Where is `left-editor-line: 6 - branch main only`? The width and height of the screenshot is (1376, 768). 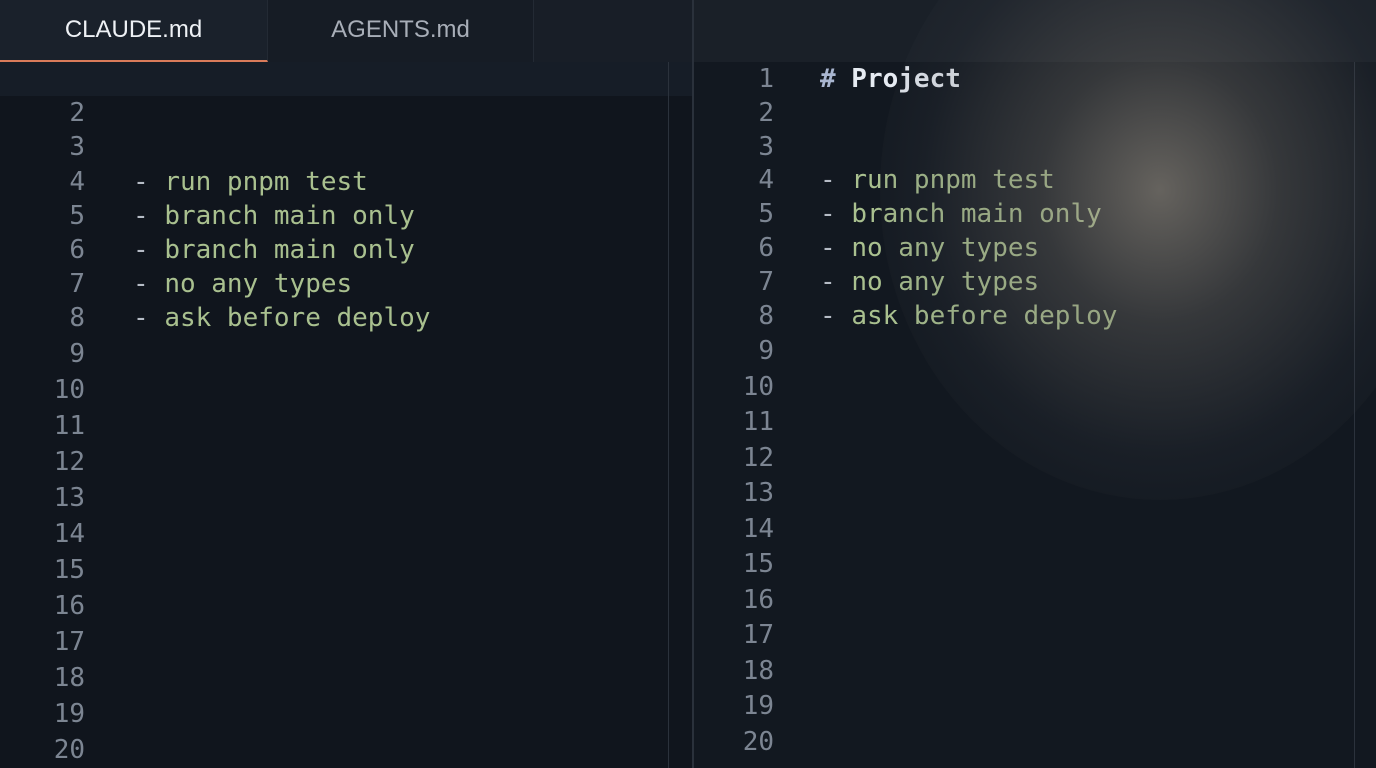 left-editor-line: 6 - branch main only is located at coordinates (346, 252).